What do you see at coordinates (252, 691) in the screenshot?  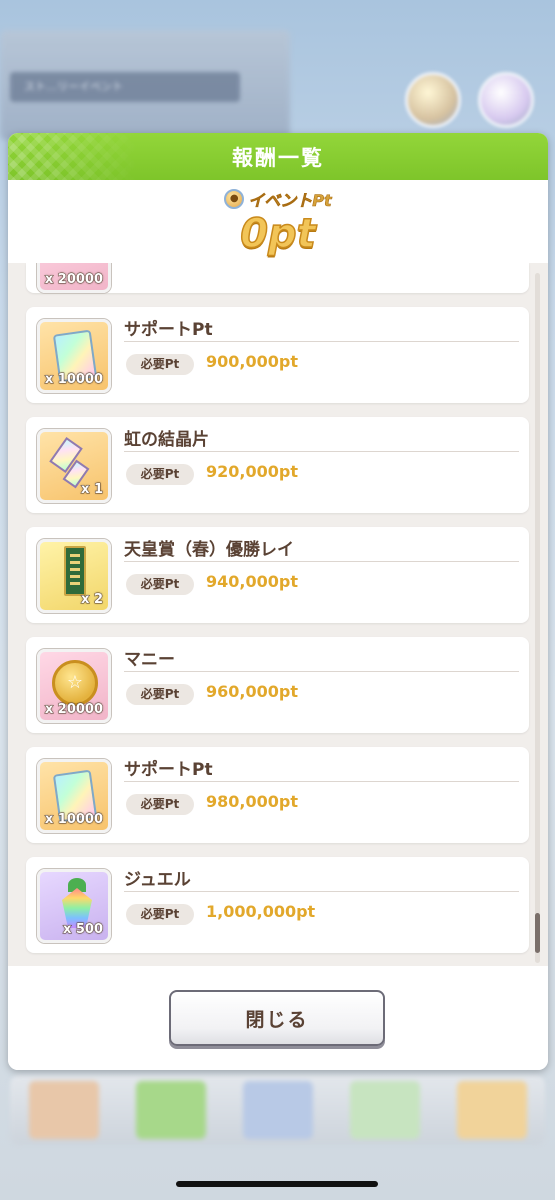 I see `required-pt-value: 960,000pt` at bounding box center [252, 691].